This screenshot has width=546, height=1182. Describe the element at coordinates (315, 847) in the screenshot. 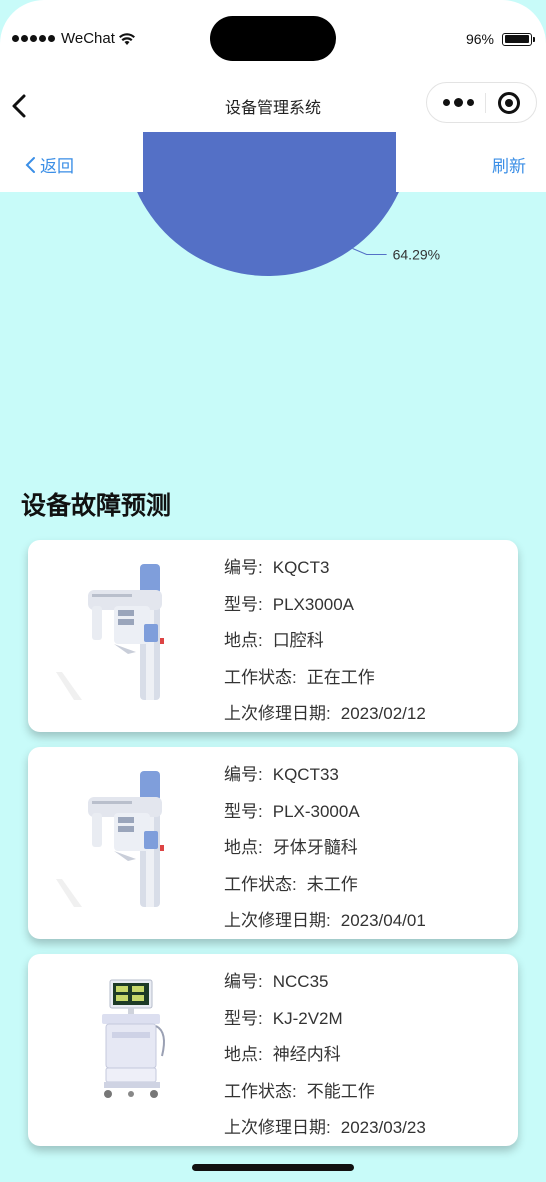

I see `info-value: 牙体牙髓科` at that location.